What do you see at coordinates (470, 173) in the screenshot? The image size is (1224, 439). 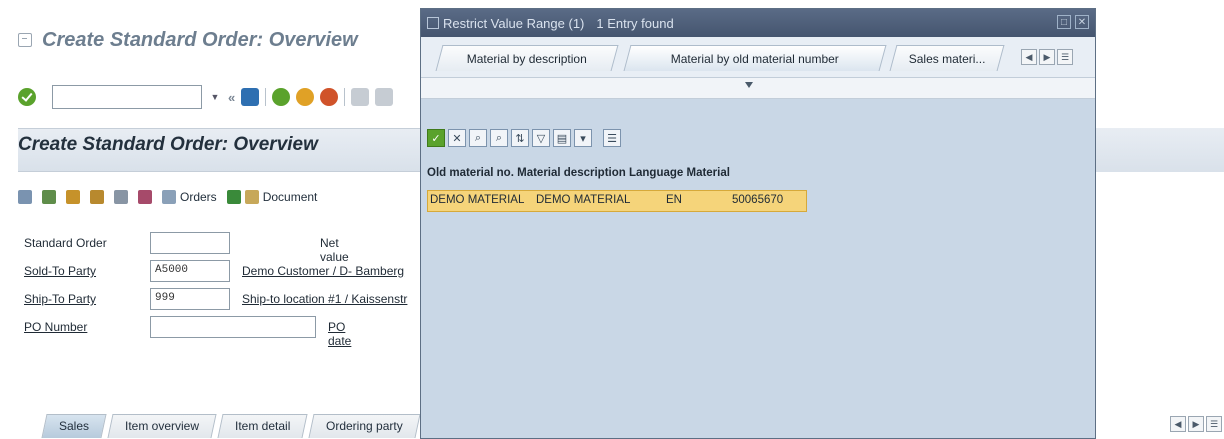 I see `header-old-material-no: Old material no.` at bounding box center [470, 173].